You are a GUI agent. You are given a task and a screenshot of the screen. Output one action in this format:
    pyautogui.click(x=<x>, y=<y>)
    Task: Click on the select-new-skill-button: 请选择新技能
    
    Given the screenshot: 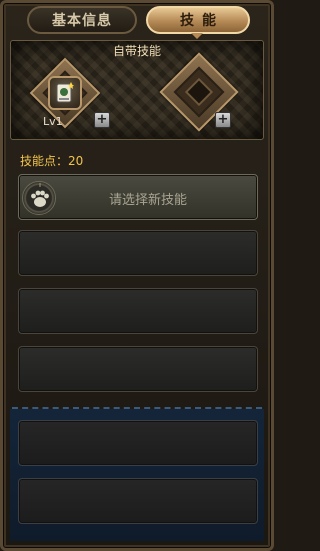 What is the action you would take?
    pyautogui.click(x=138, y=197)
    